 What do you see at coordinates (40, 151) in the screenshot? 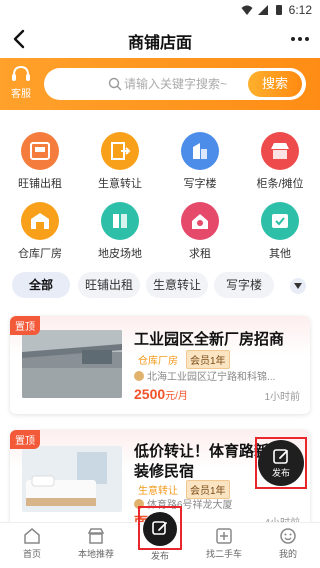
I see `shop-rent-icon` at bounding box center [40, 151].